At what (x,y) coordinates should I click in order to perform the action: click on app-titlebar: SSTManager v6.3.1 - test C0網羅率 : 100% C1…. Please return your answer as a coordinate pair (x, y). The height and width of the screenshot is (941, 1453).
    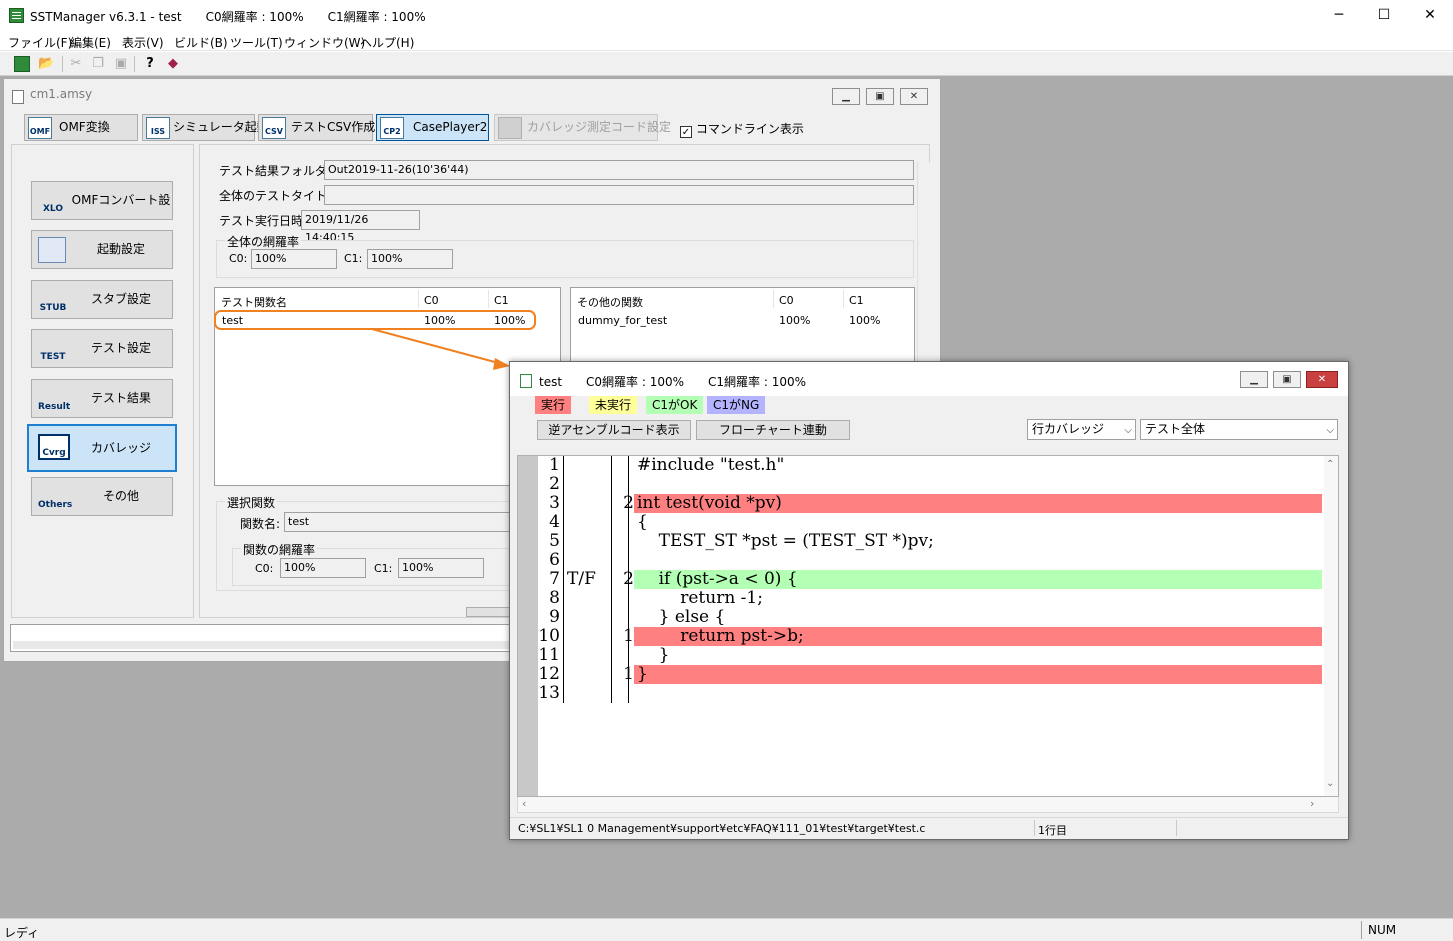
    Looking at the image, I should click on (726, 15).